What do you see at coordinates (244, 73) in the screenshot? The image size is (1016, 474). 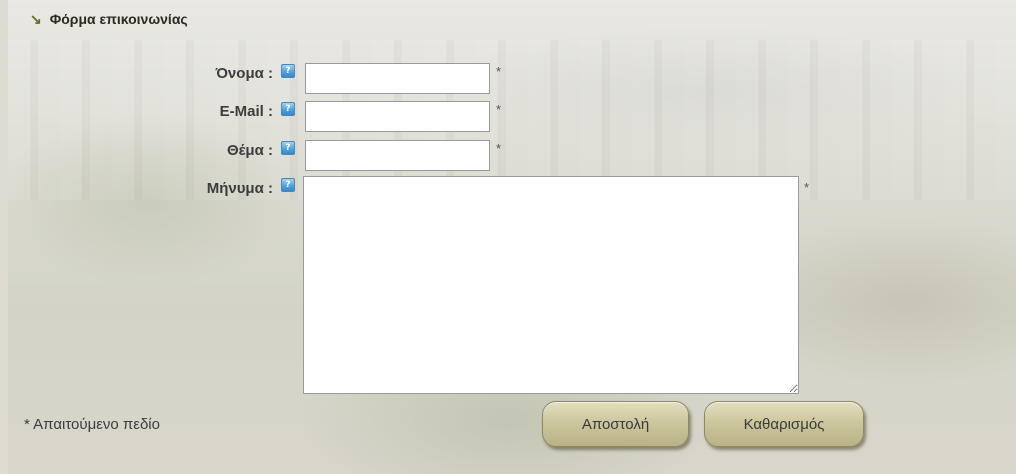 I see `name-label: Όνομα :` at bounding box center [244, 73].